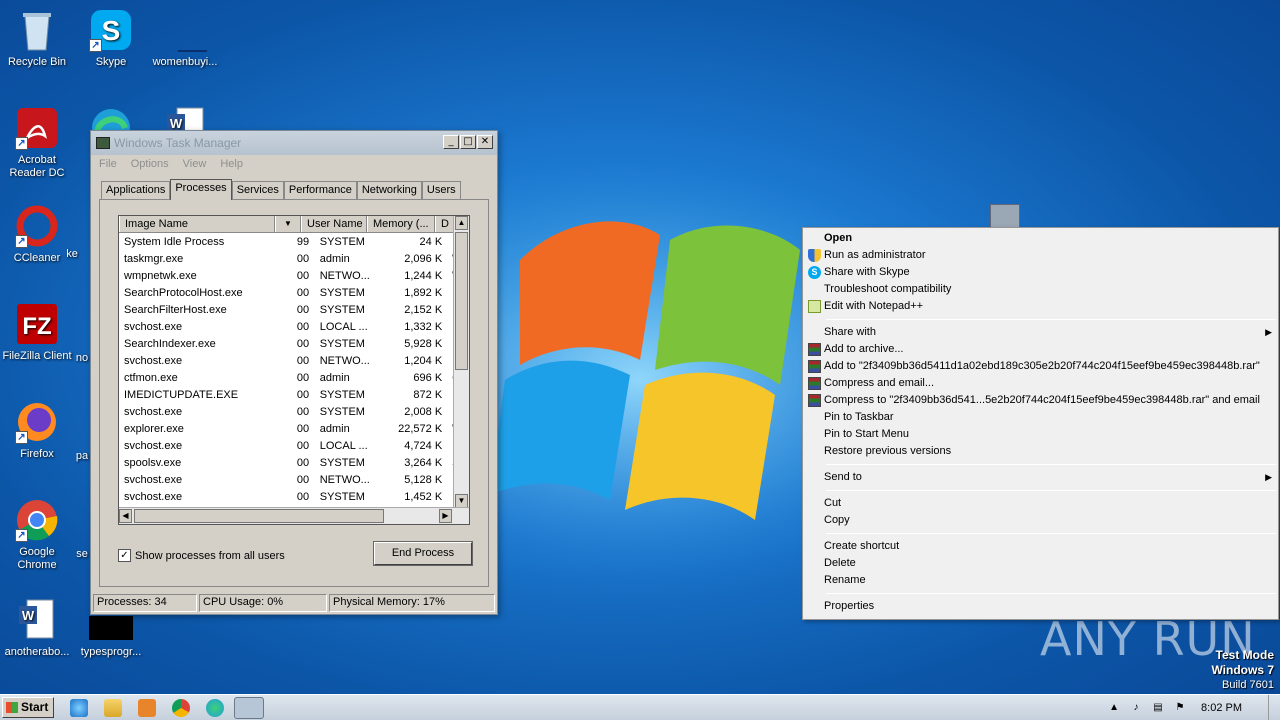 This screenshot has height=720, width=1280. What do you see at coordinates (294, 275) in the screenshot?
I see `table-row: wmpnetwk.exe00NETWO...1,244 KW` at bounding box center [294, 275].